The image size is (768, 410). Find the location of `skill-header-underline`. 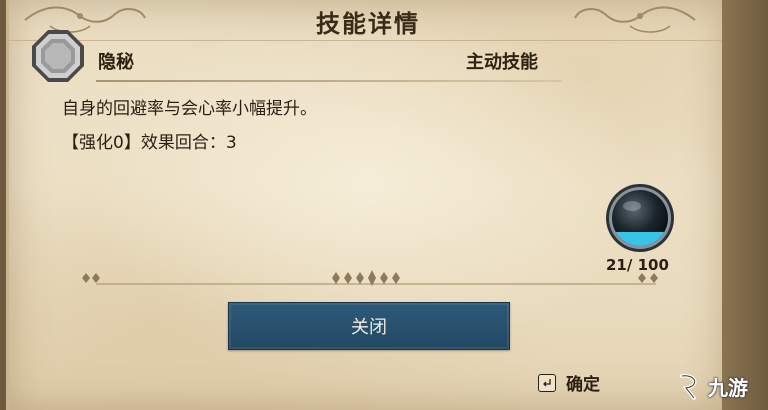

skill-header-underline is located at coordinates (329, 81).